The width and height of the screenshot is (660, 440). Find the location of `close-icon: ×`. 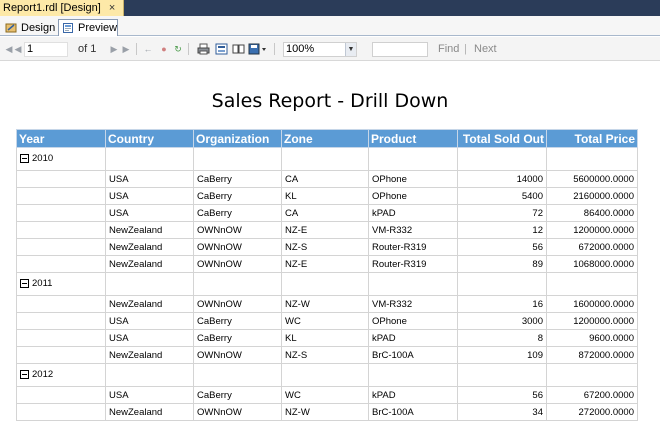

close-icon: × is located at coordinates (112, 8).